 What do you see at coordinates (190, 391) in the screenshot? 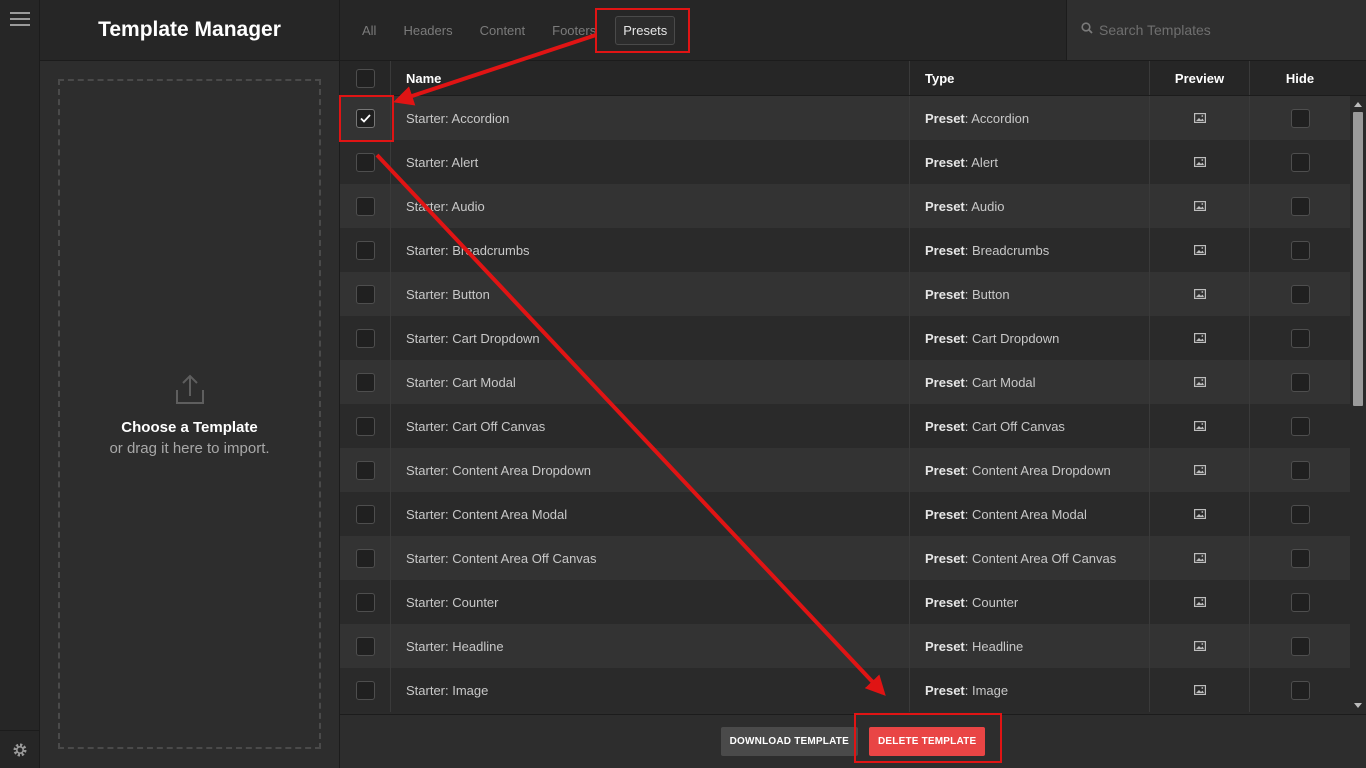
I see `upload-icon` at bounding box center [190, 391].